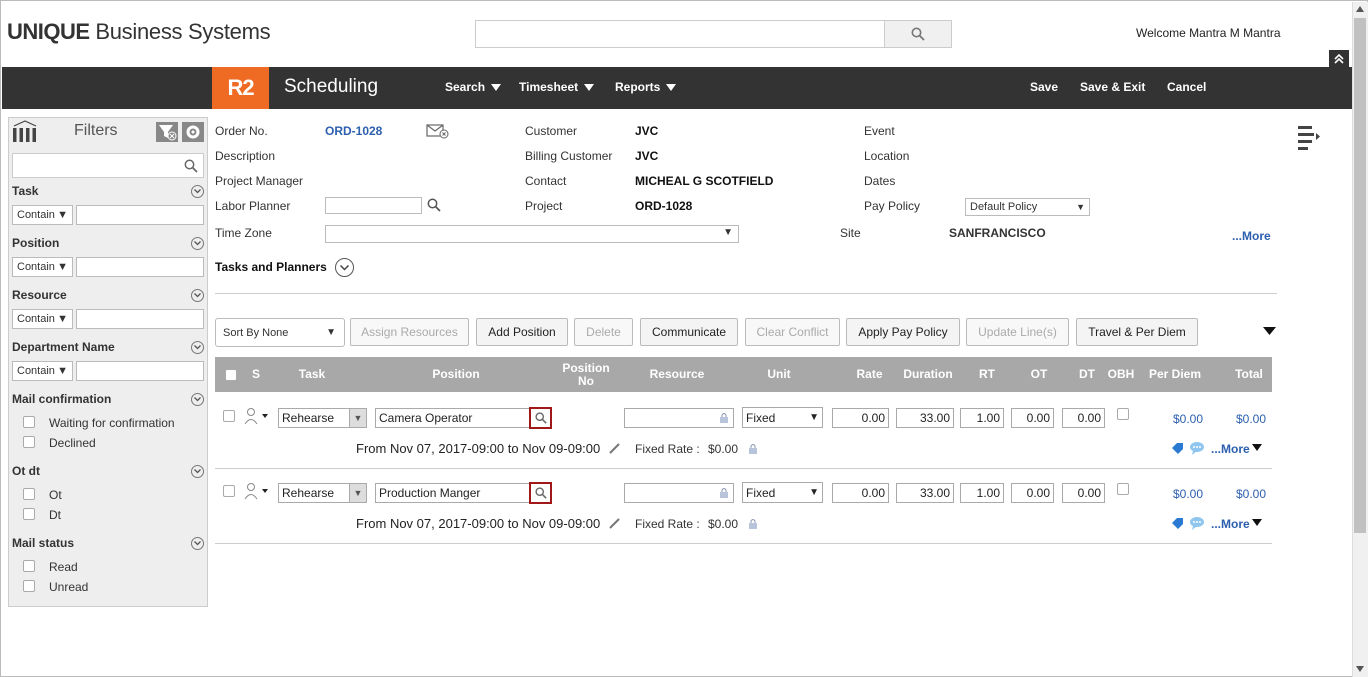 Image resolution: width=1368 pixels, height=677 pixels. What do you see at coordinates (1360, 9) in the screenshot?
I see `scroll-up-icon` at bounding box center [1360, 9].